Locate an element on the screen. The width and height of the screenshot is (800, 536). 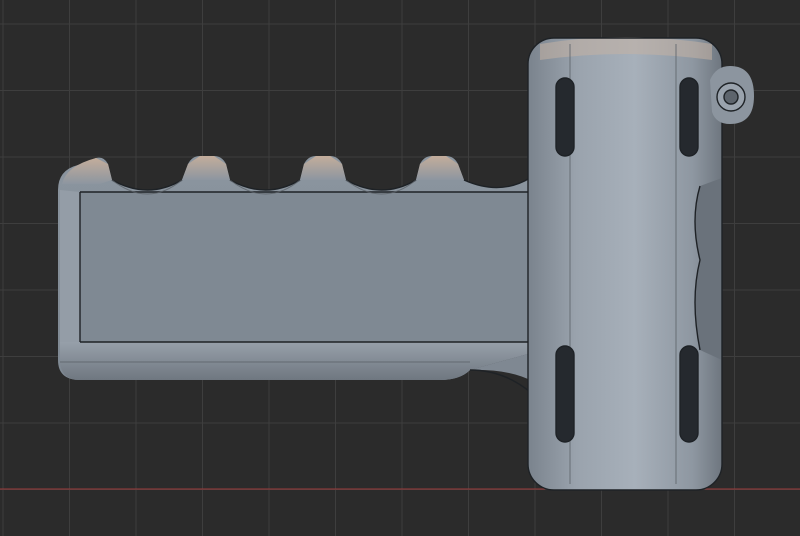
tube-slot-upper-right is located at coordinates (689, 117).